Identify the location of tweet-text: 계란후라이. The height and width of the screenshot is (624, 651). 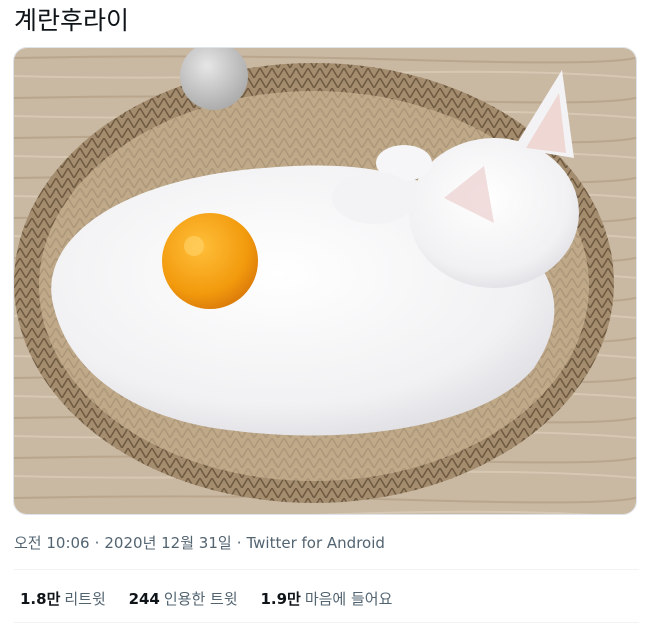
(72, 20).